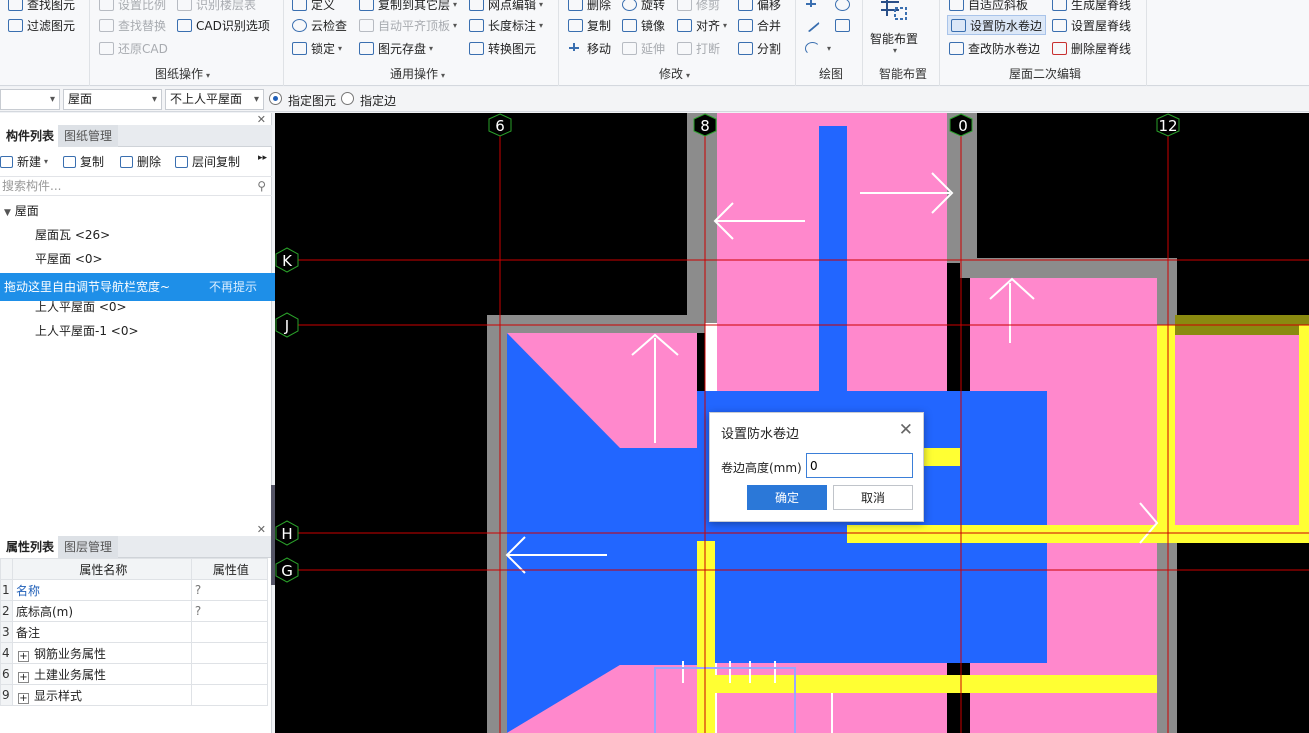 This screenshot has width=1309, height=733. What do you see at coordinates (643, 7) in the screenshot?
I see `rotate-button: 旋转` at bounding box center [643, 7].